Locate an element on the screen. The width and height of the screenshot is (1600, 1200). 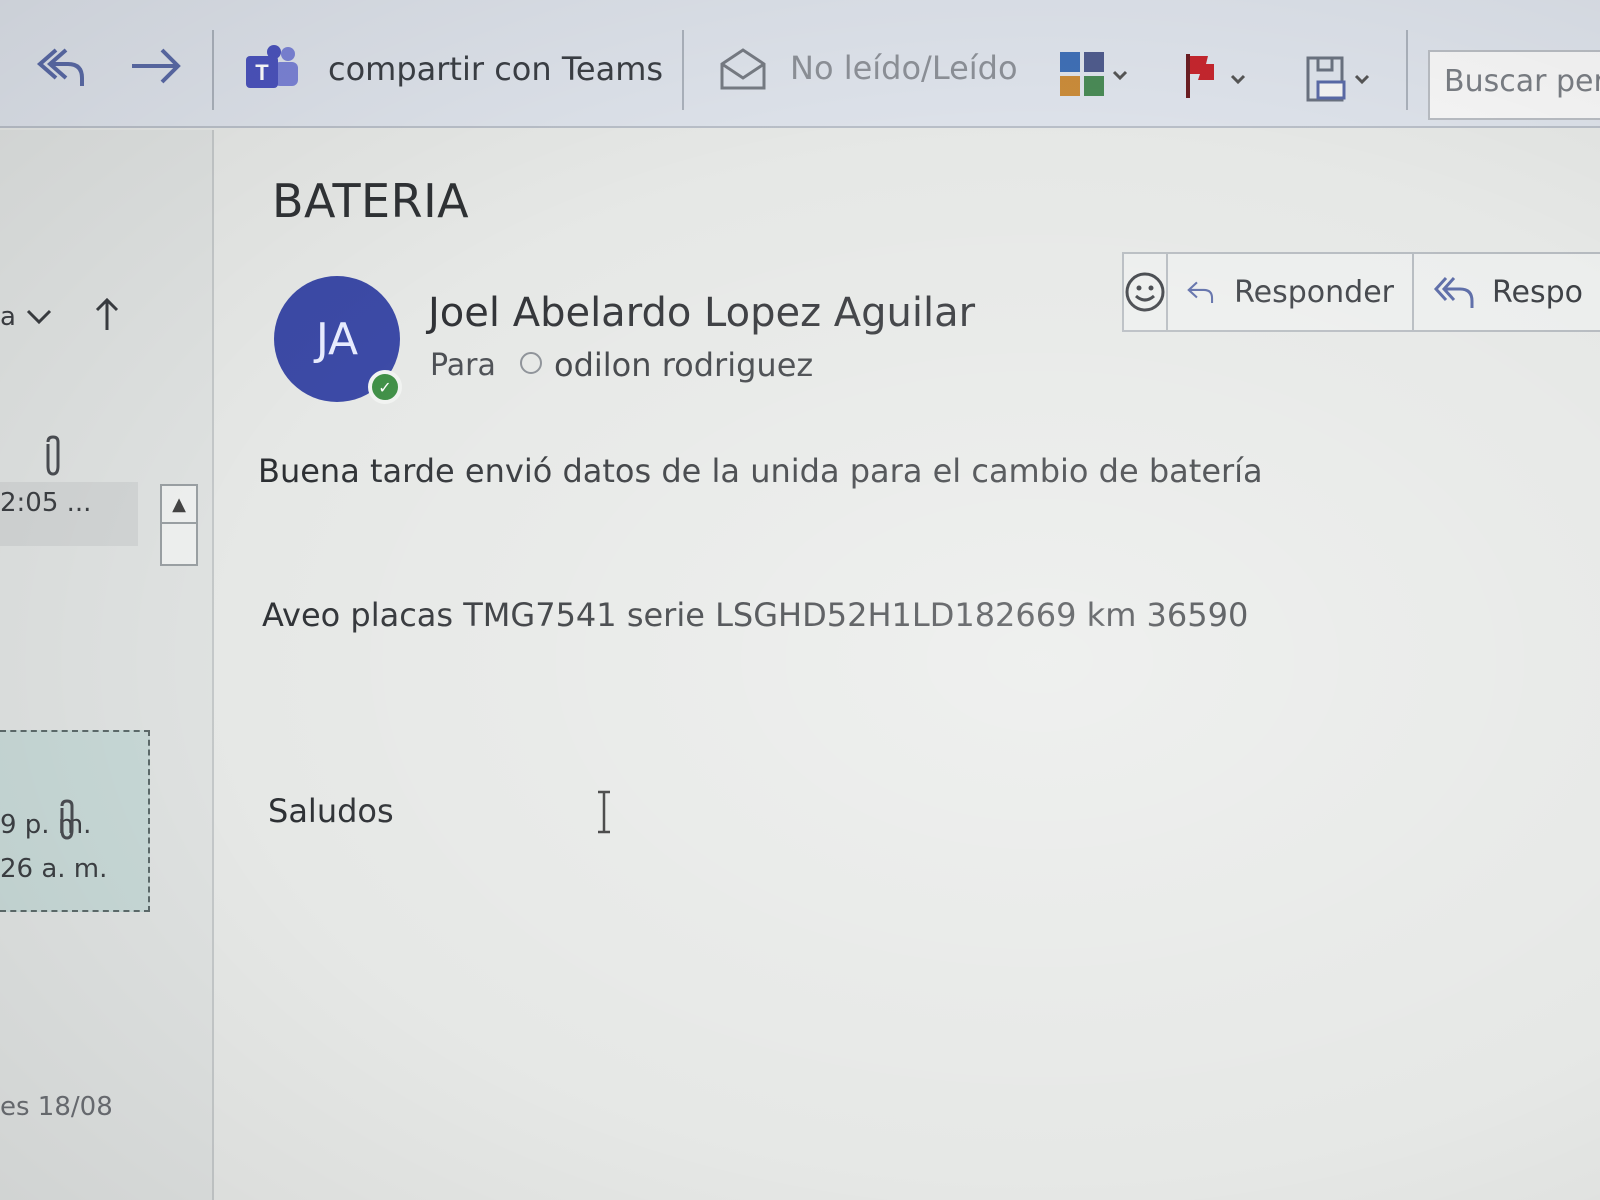
undo-button is located at coordinates (61, 67).